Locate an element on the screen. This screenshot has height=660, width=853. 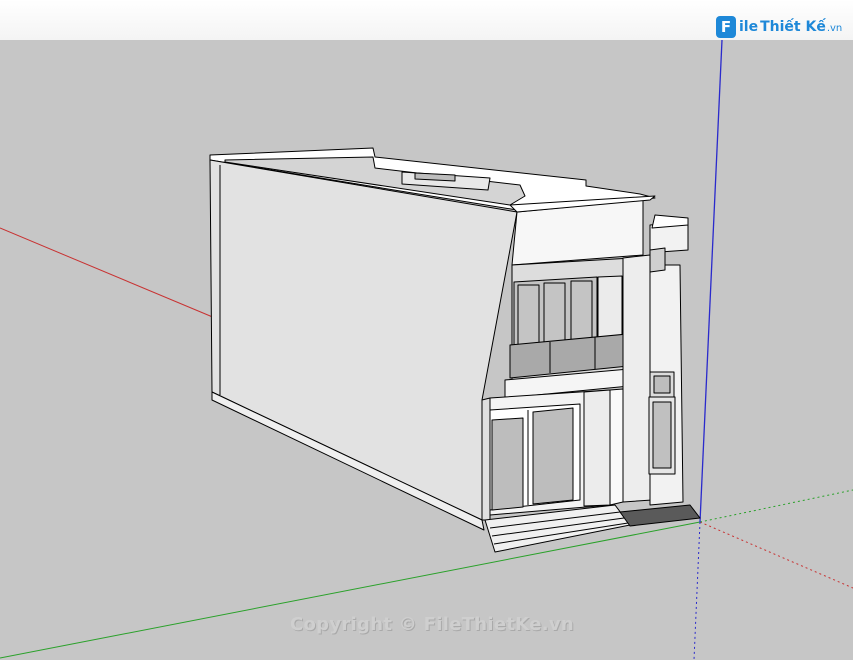
right-pier is located at coordinates (637, 378).